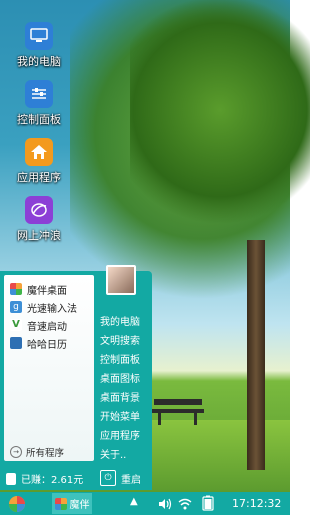 The height and width of the screenshot is (515, 320). What do you see at coordinates (39, 61) in the screenshot?
I see `desktop-icon-label: 我的电脑` at bounding box center [39, 61].